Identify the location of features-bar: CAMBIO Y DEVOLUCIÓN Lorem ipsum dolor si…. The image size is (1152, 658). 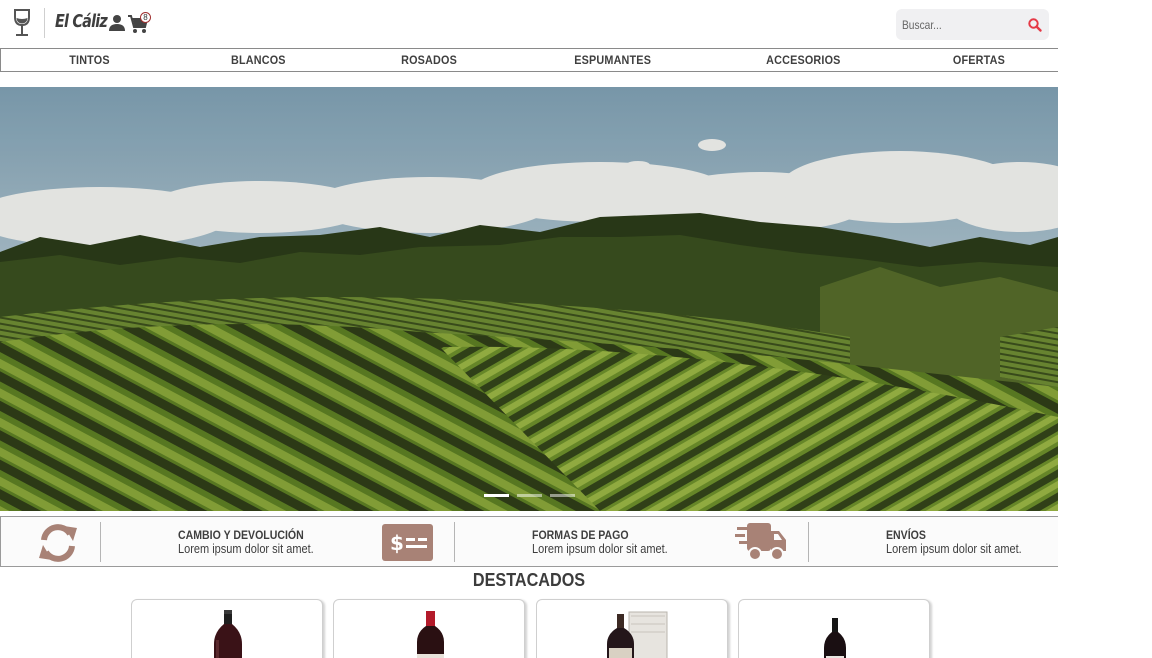
(529, 541).